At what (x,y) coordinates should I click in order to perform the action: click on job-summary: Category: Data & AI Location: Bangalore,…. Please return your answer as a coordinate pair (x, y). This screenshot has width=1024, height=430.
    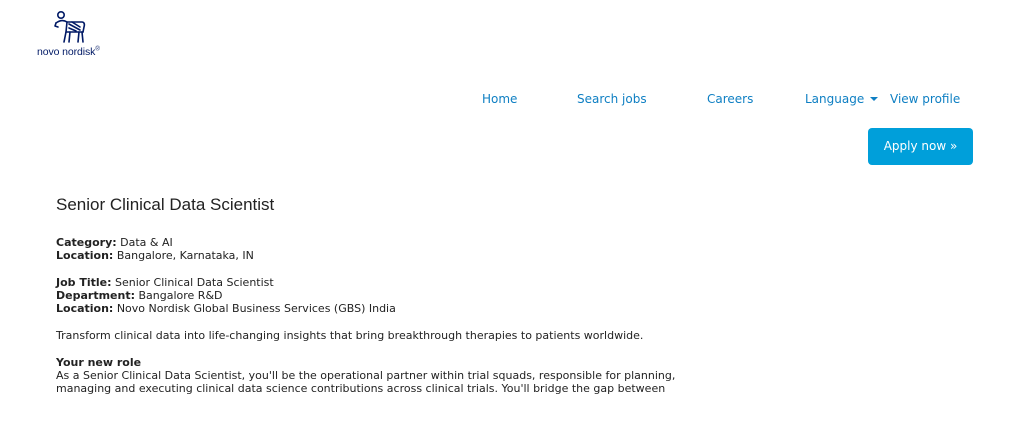
    Looking at the image, I should click on (506, 249).